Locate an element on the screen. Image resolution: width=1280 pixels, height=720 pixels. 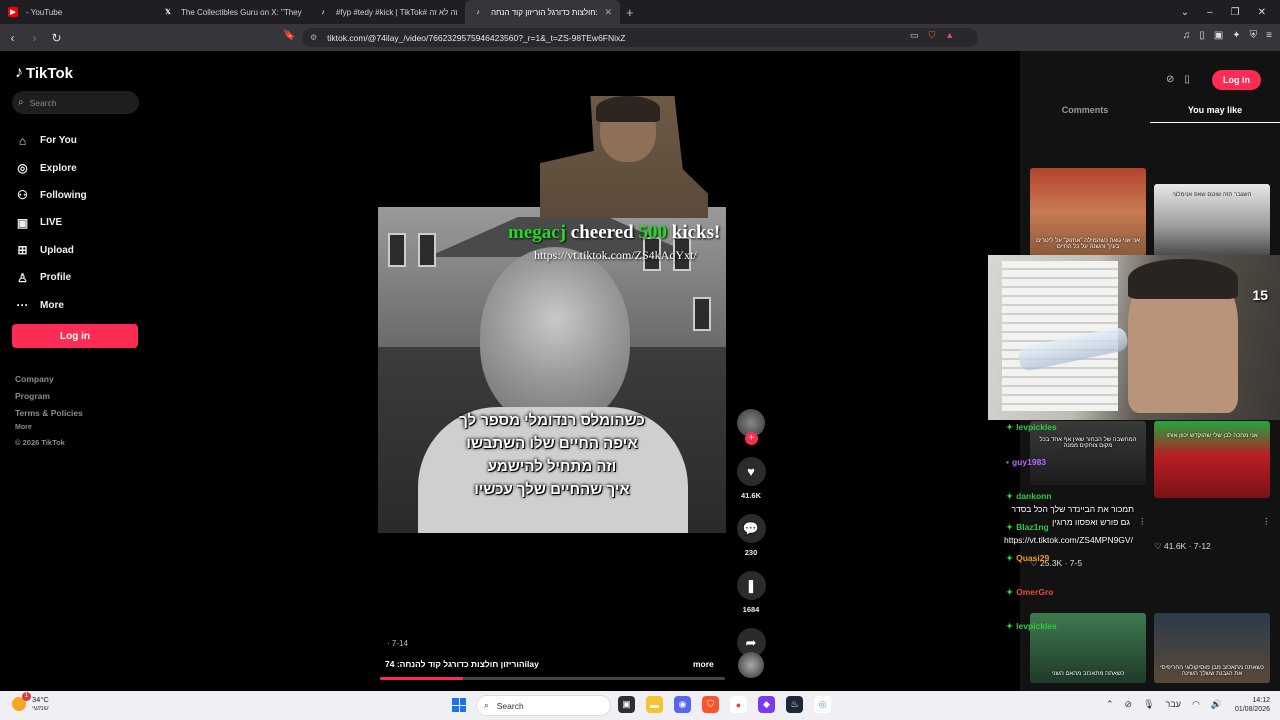
tiktok-icon: ♪ is located at coordinates (323, 12).